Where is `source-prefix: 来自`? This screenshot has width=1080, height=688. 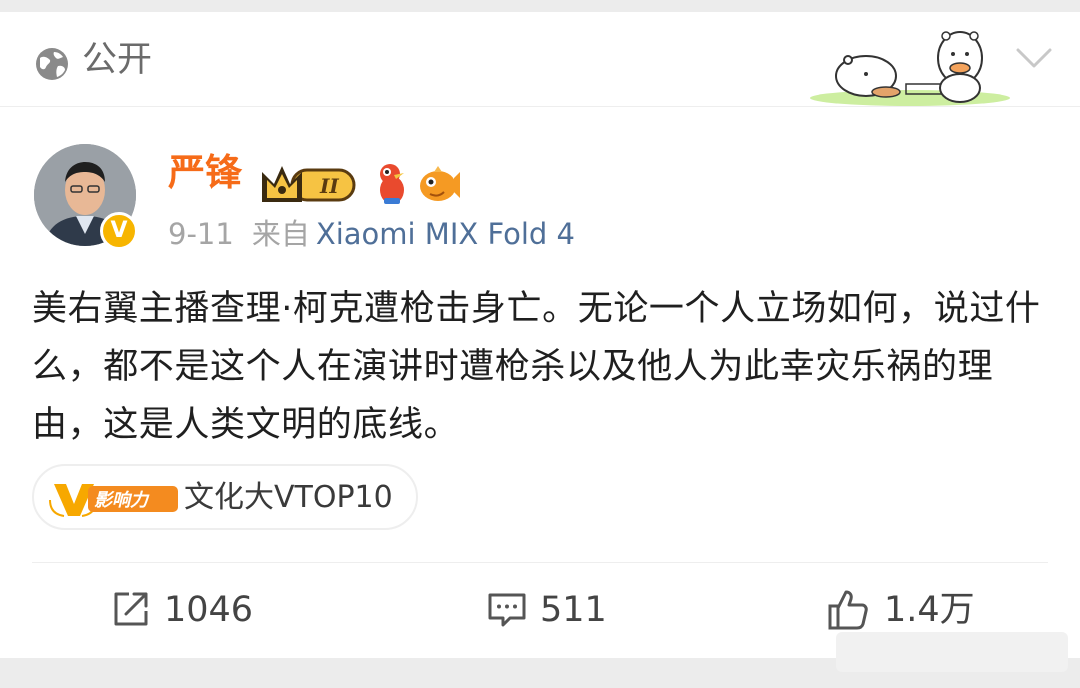
source-prefix: 来自 is located at coordinates (280, 234).